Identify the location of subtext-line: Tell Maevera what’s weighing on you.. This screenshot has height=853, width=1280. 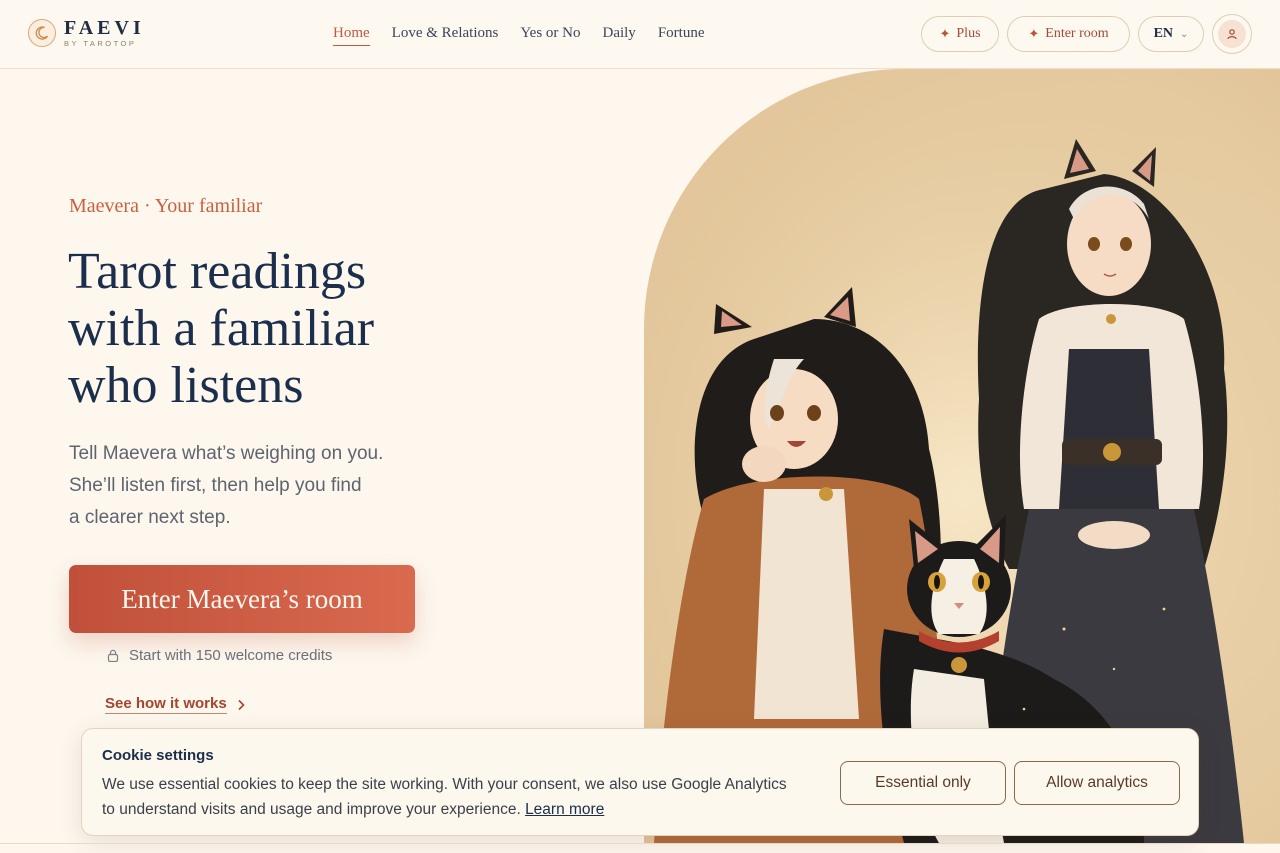
(226, 453).